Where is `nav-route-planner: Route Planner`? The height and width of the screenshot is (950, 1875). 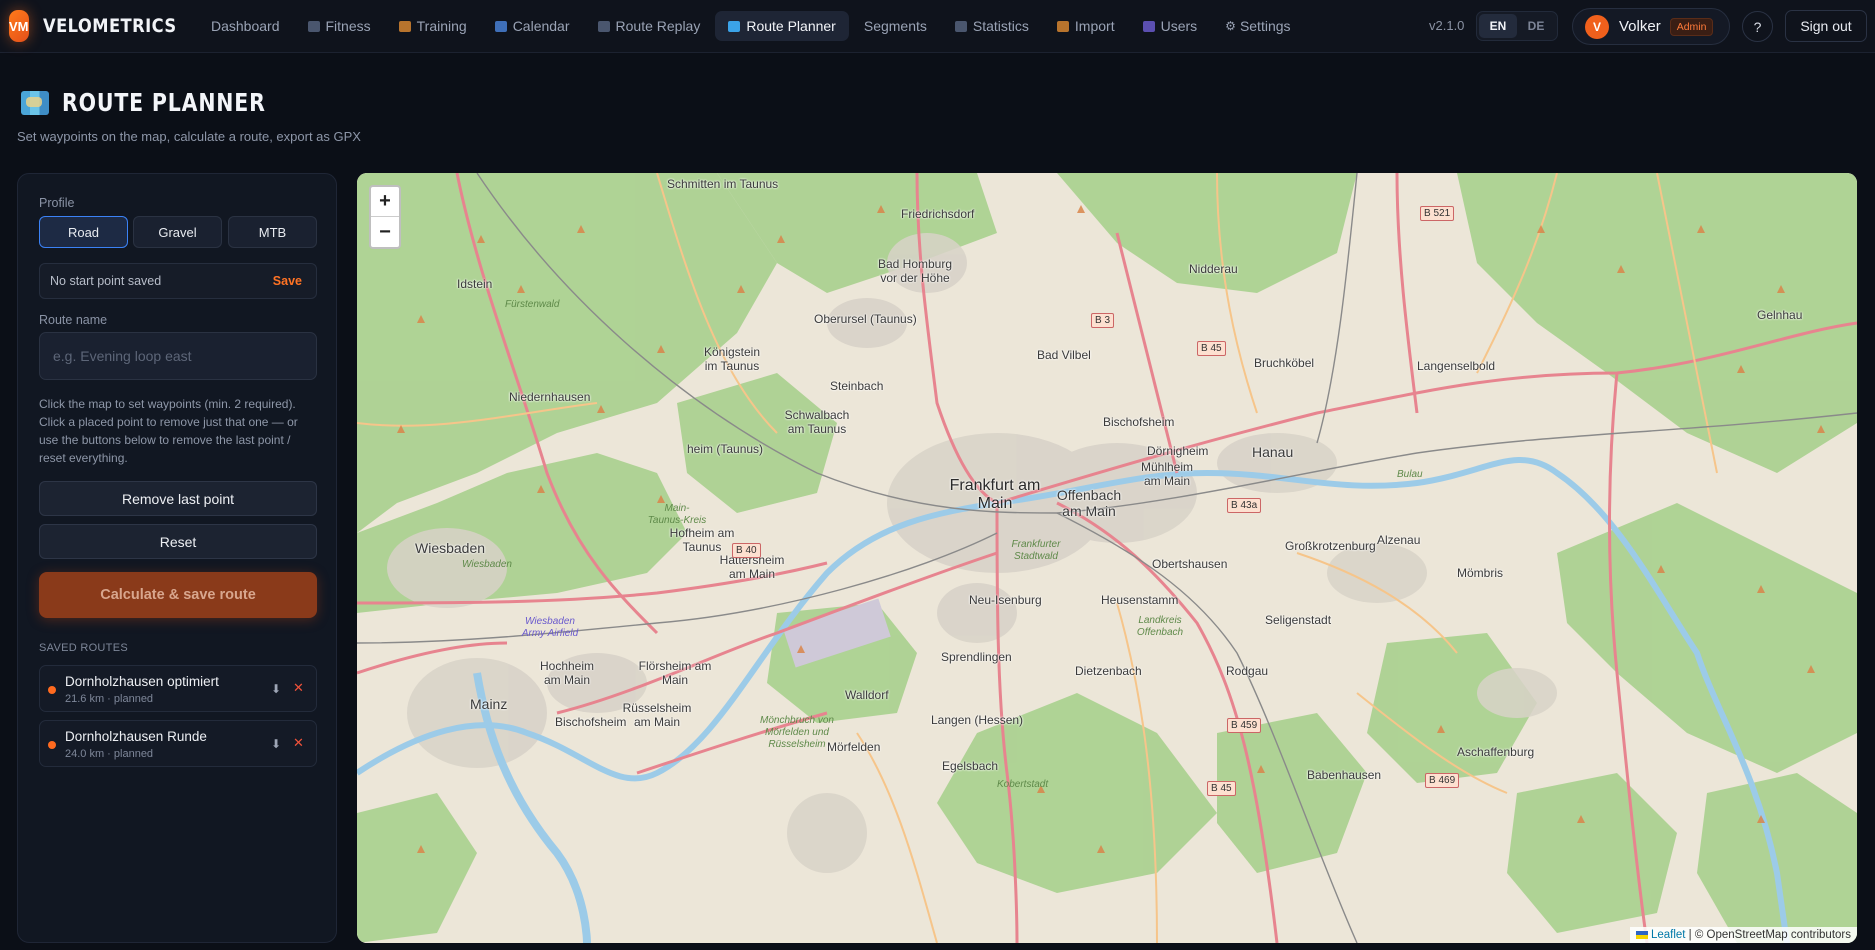
nav-route-planner: Route Planner is located at coordinates (782, 26).